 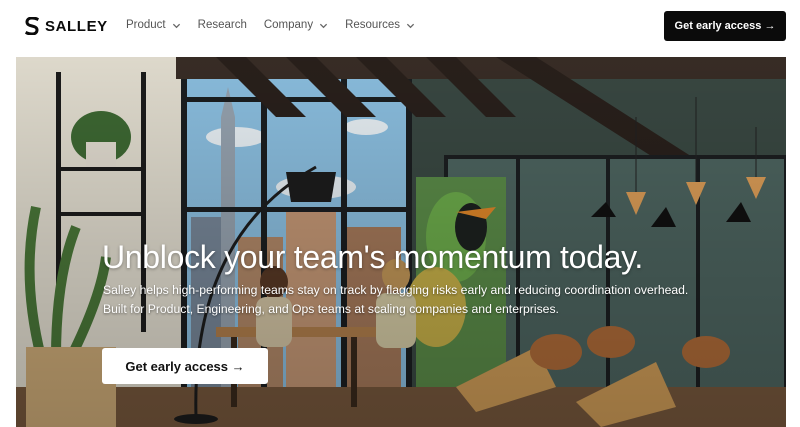 What do you see at coordinates (185, 366) in the screenshot?
I see `hero-get-early-access-button: Get early access →` at bounding box center [185, 366].